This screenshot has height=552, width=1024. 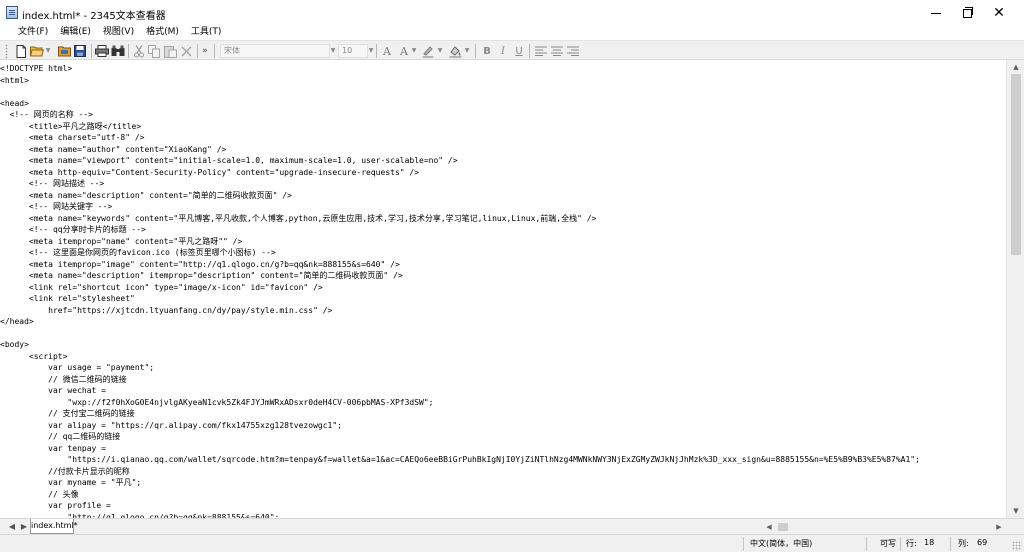 What do you see at coordinates (911, 543) in the screenshot?
I see `status-line-label: 行:` at bounding box center [911, 543].